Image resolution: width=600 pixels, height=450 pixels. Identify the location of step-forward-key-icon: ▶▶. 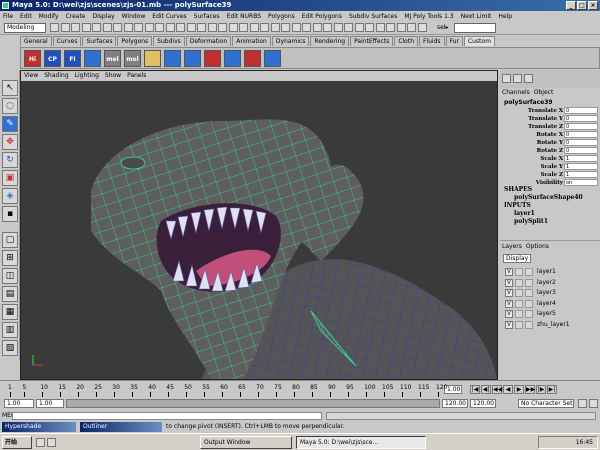
(530, 389).